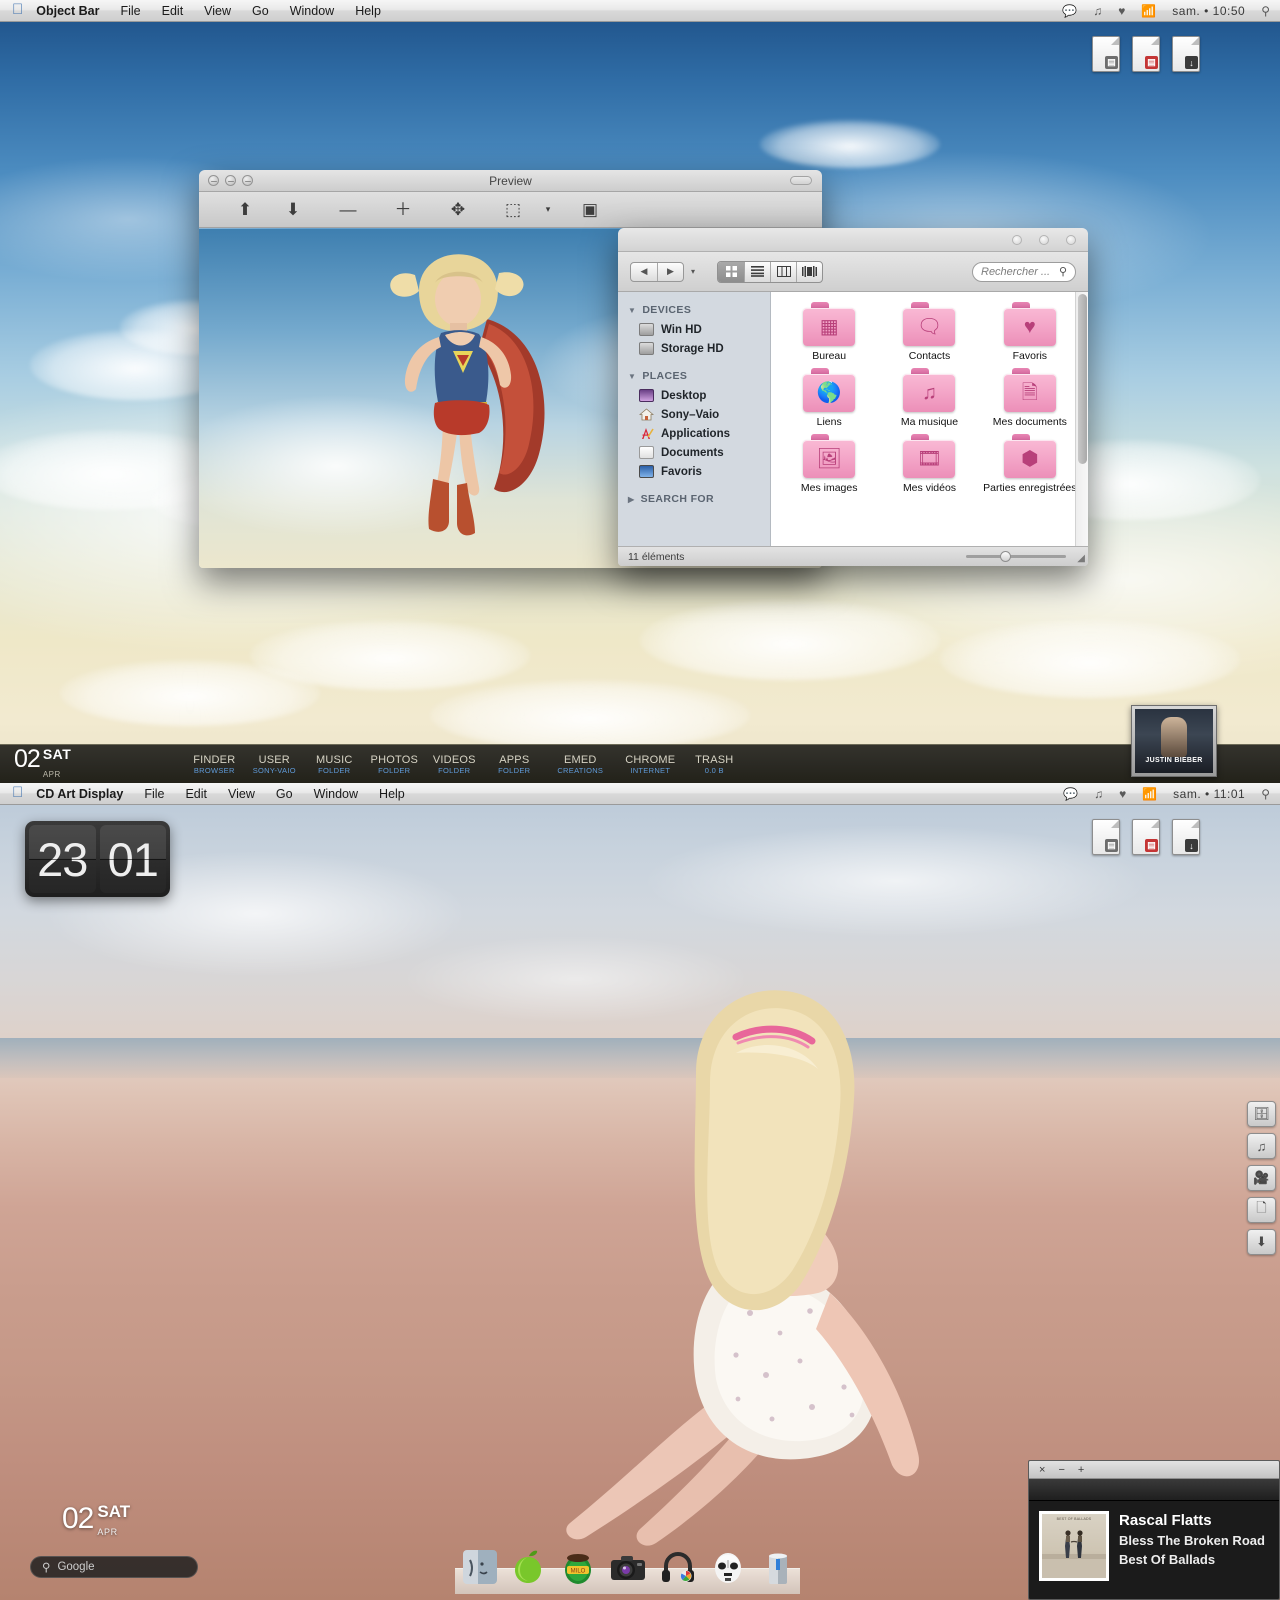 The width and height of the screenshot is (1280, 1600). Describe the element at coordinates (1024, 271) in the screenshot. I see `search-input: Rechercher ... ⚲` at that location.